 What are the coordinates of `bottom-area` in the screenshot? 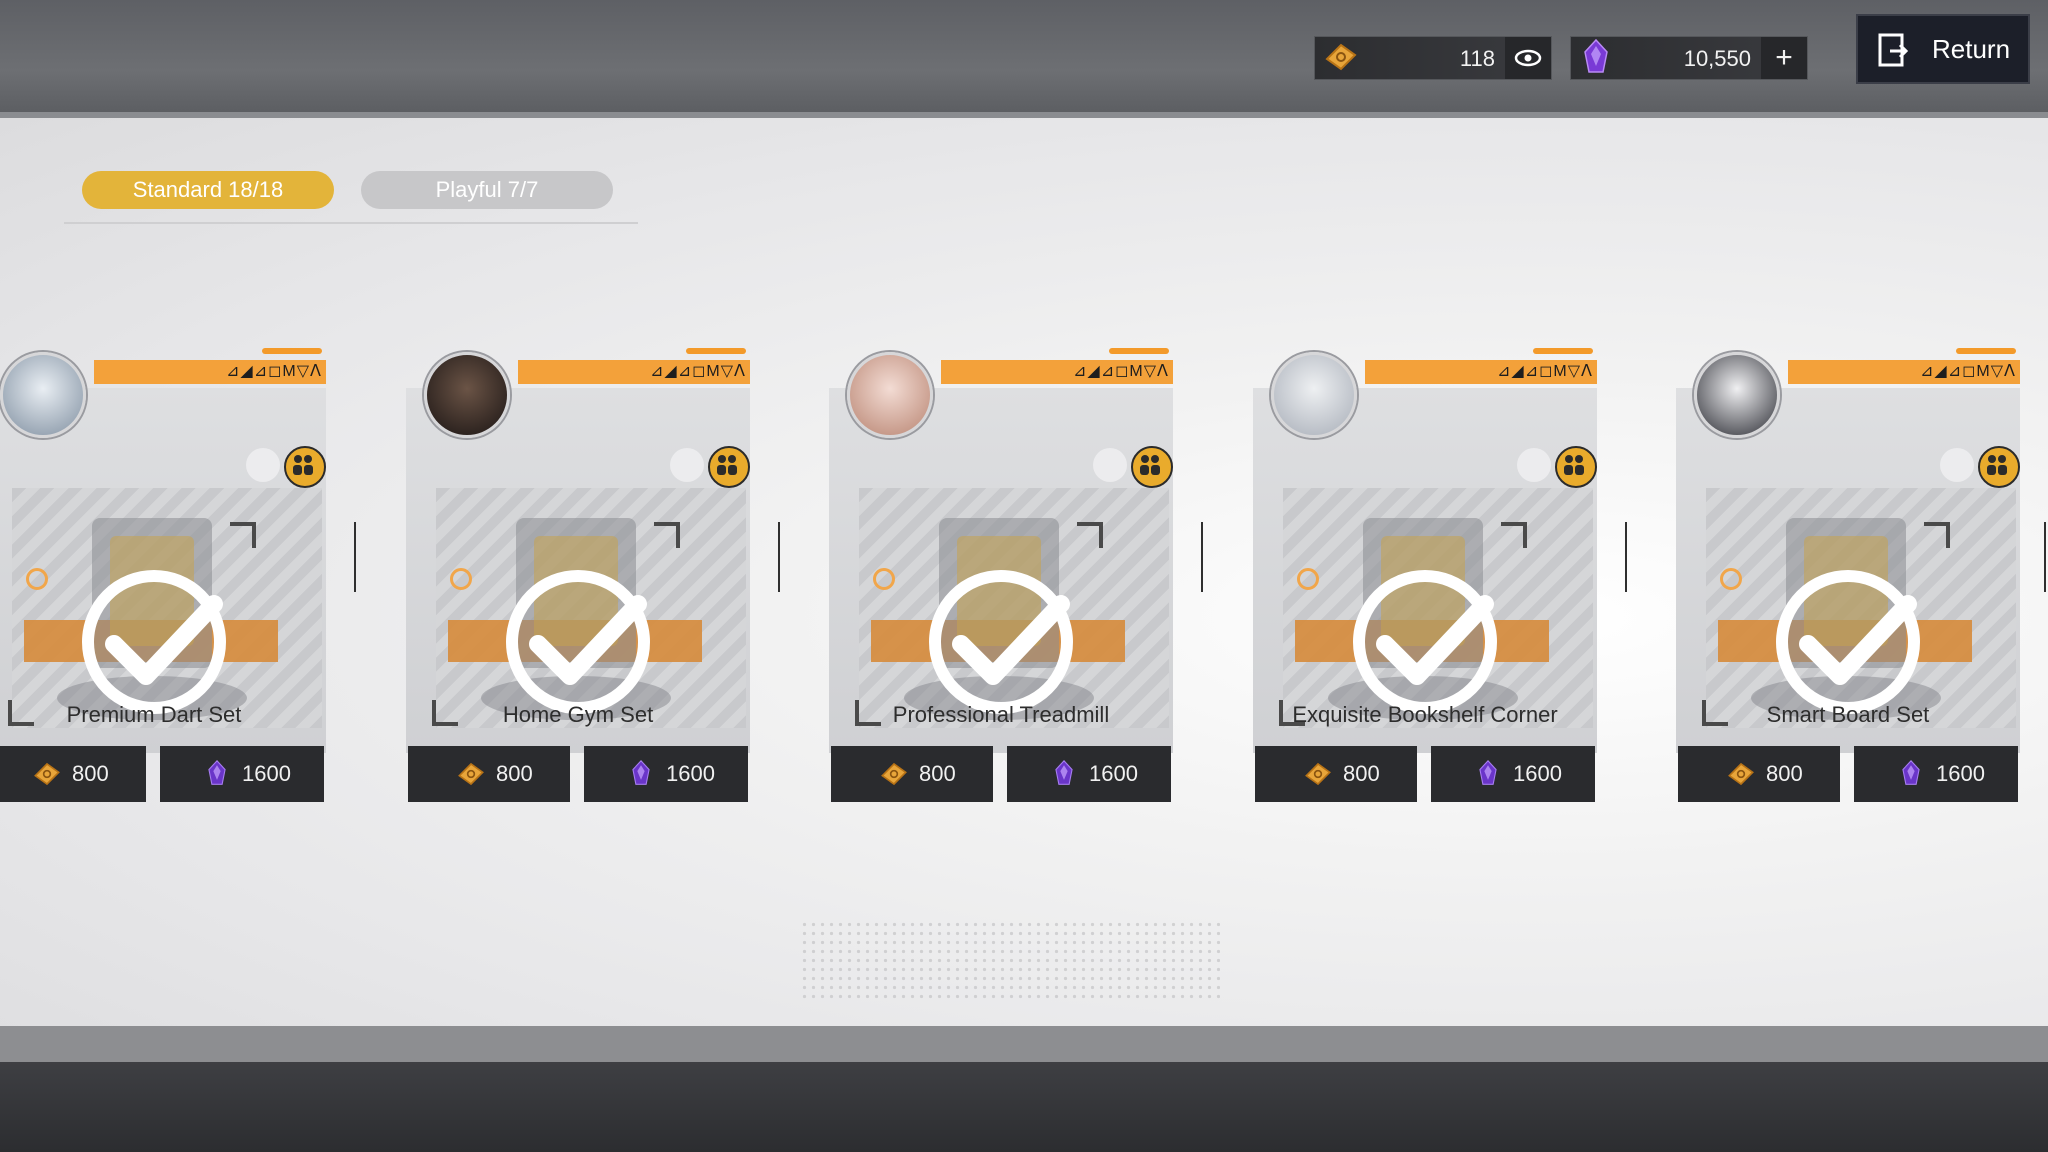 It's located at (1024, 1107).